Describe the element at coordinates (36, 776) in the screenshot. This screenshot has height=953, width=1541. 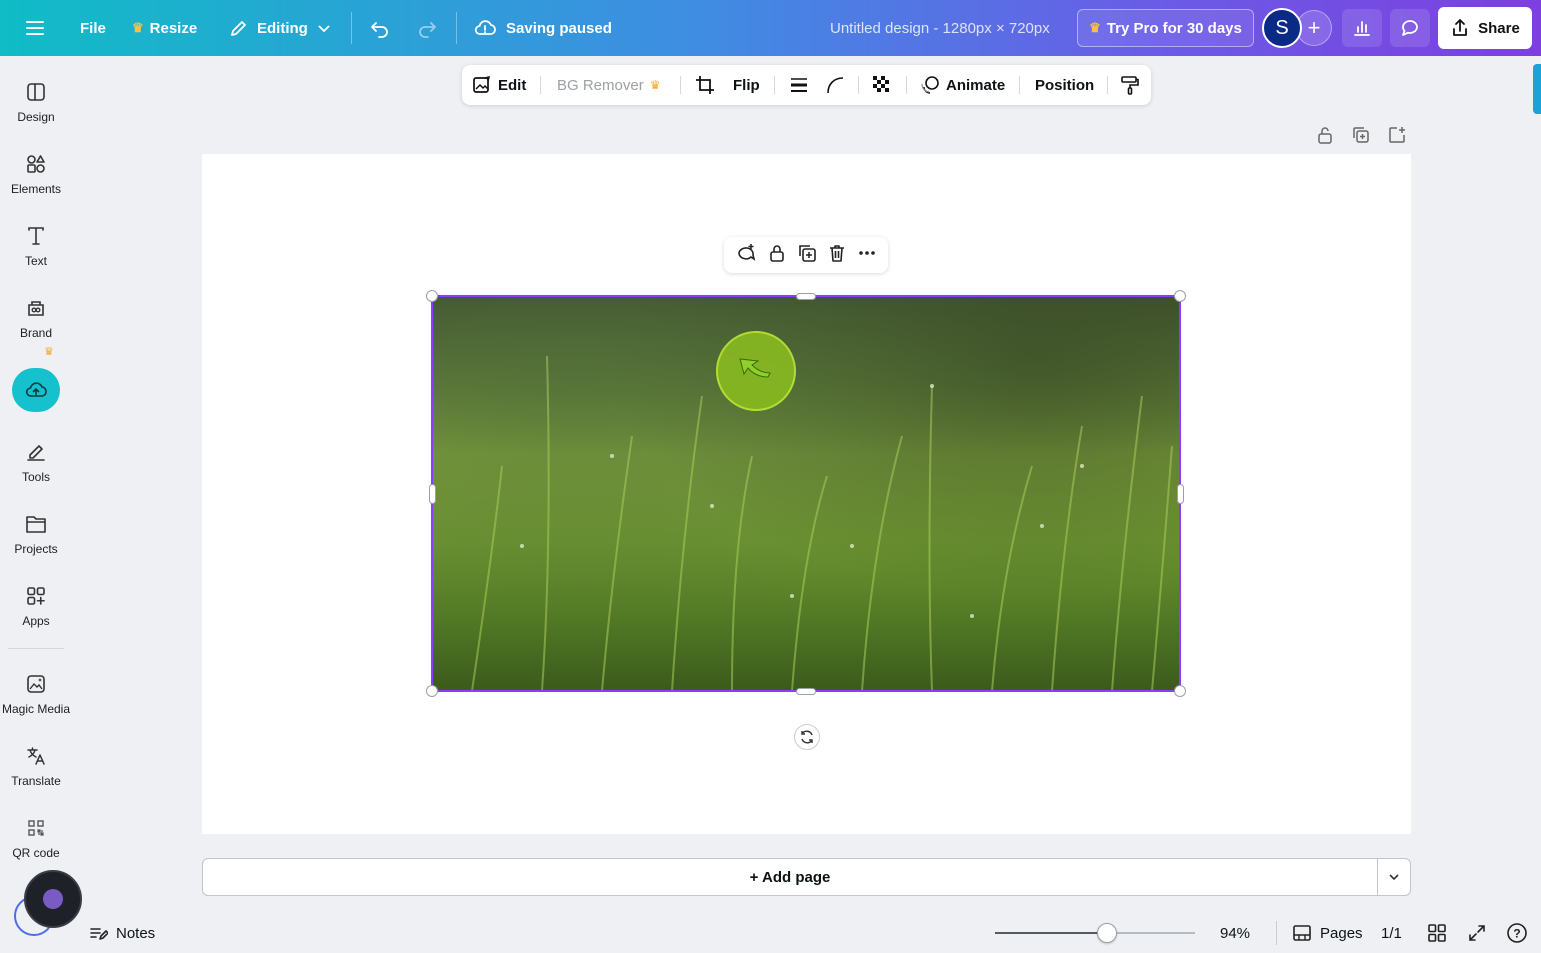
I see `sidebar-item-translate: Translate` at that location.